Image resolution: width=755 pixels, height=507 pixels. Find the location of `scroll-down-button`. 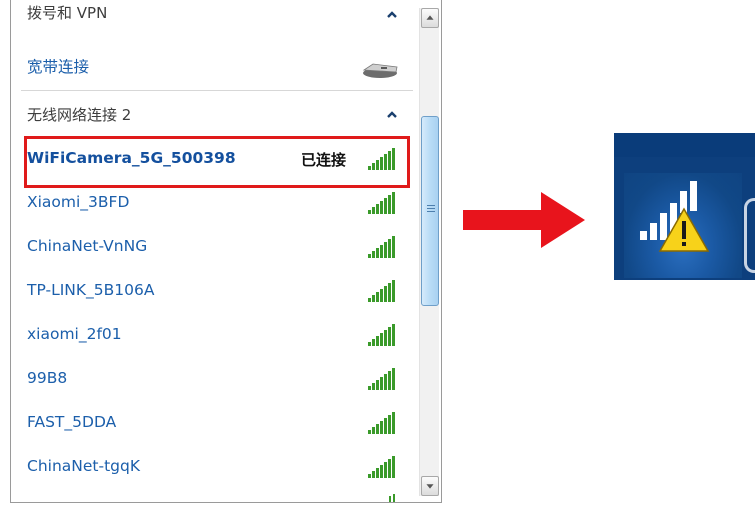

scroll-down-button is located at coordinates (430, 486).